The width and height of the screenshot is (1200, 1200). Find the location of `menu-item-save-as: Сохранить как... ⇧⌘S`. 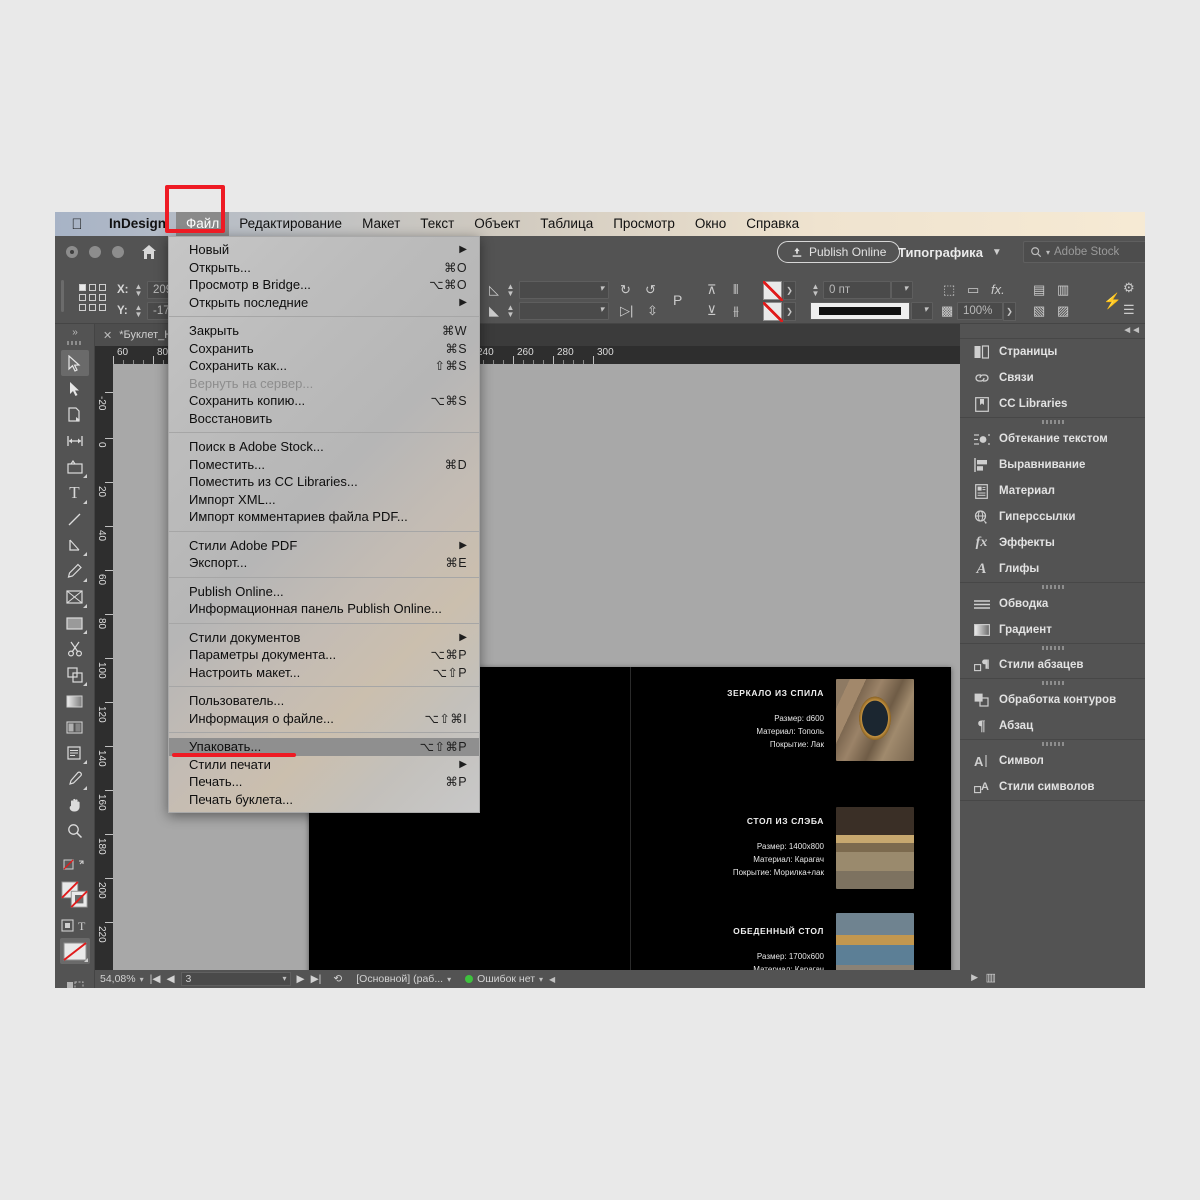

menu-item-save-as: Сохранить как... ⇧⌘S is located at coordinates (324, 366).